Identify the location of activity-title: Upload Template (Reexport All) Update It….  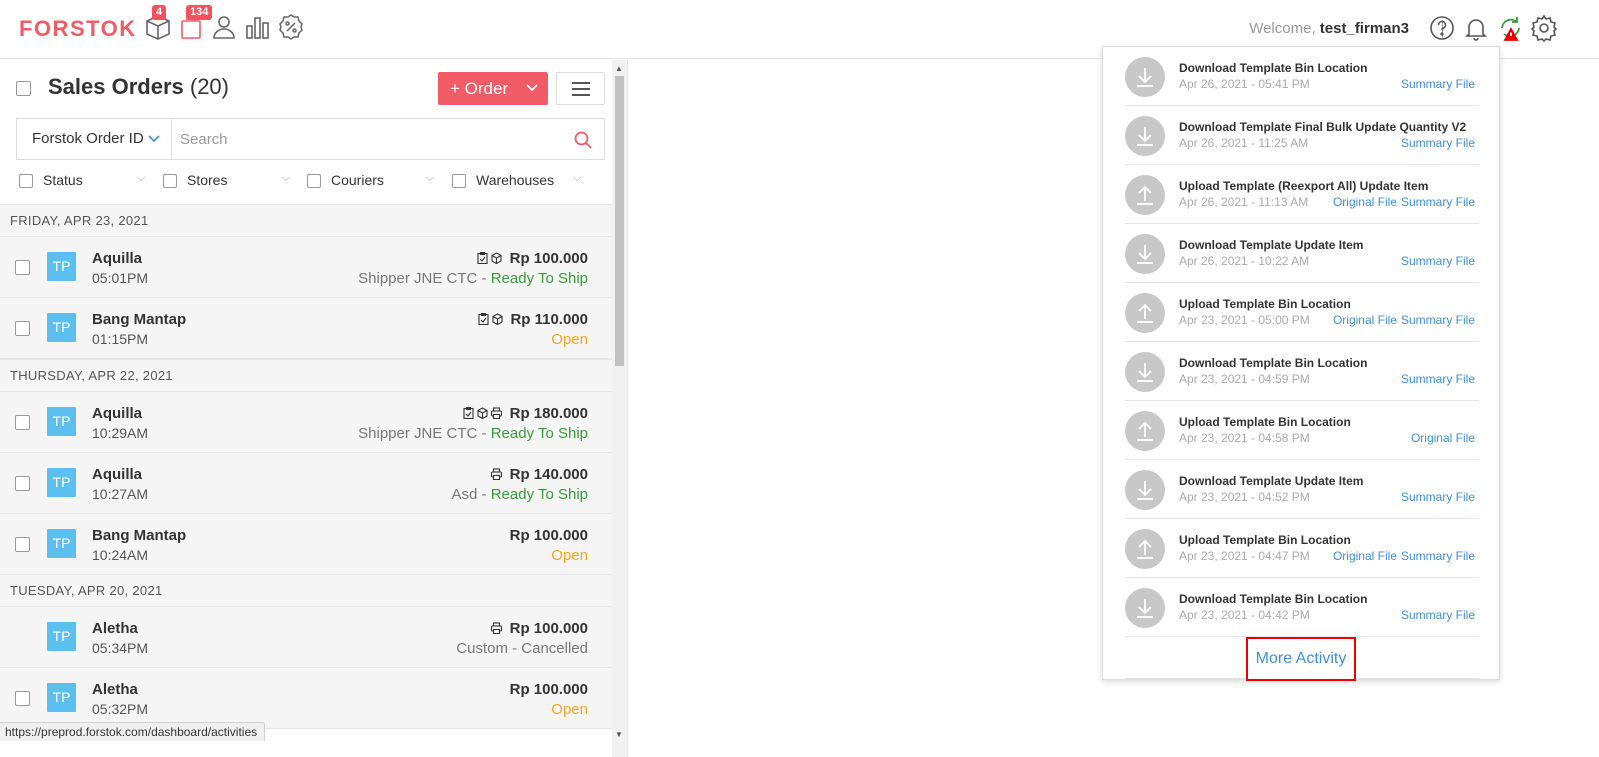
(1304, 186).